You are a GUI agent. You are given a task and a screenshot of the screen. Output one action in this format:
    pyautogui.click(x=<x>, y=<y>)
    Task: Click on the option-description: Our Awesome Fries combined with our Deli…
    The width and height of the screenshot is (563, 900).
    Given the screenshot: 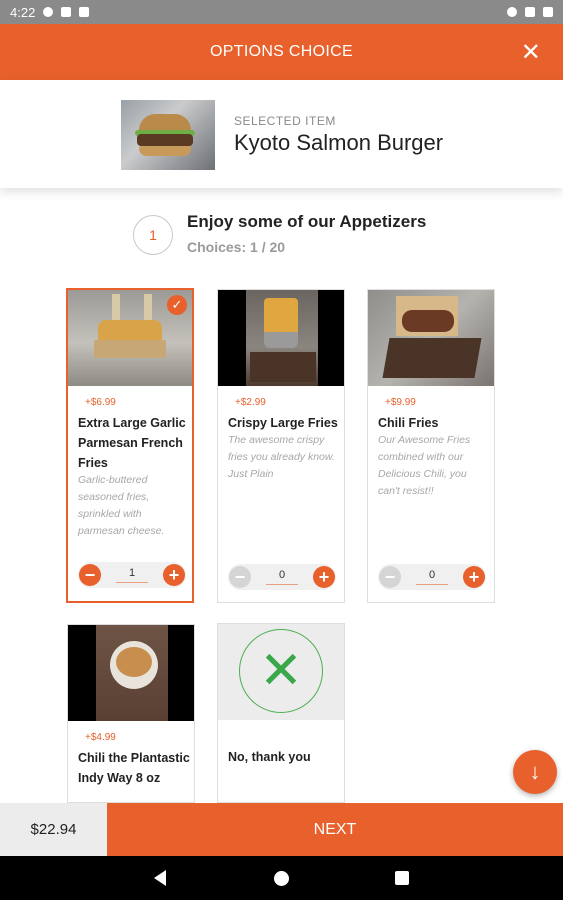 What is the action you would take?
    pyautogui.click(x=424, y=465)
    